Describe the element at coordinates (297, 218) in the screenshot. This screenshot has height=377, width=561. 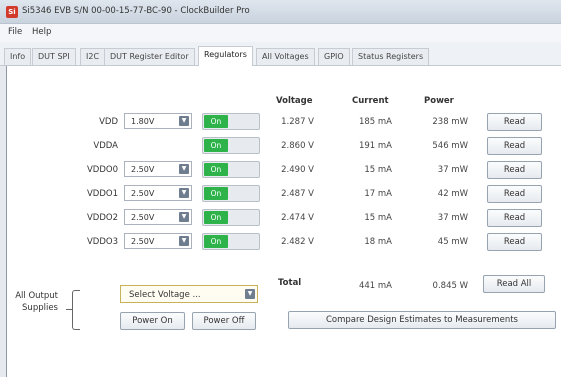
I see `vddo2-voltage-reading: 2.474 V` at that location.